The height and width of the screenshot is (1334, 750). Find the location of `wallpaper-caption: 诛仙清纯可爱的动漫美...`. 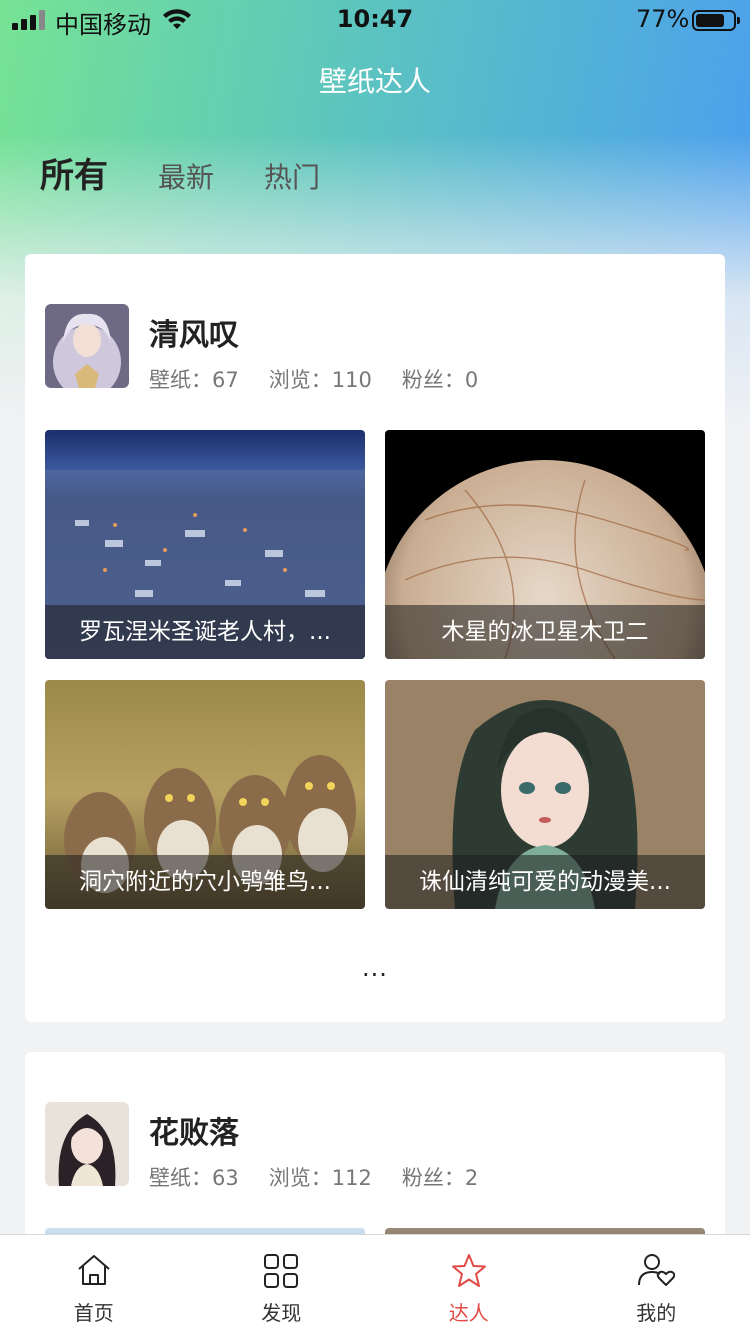

wallpaper-caption: 诛仙清纯可爱的动漫美... is located at coordinates (545, 882).